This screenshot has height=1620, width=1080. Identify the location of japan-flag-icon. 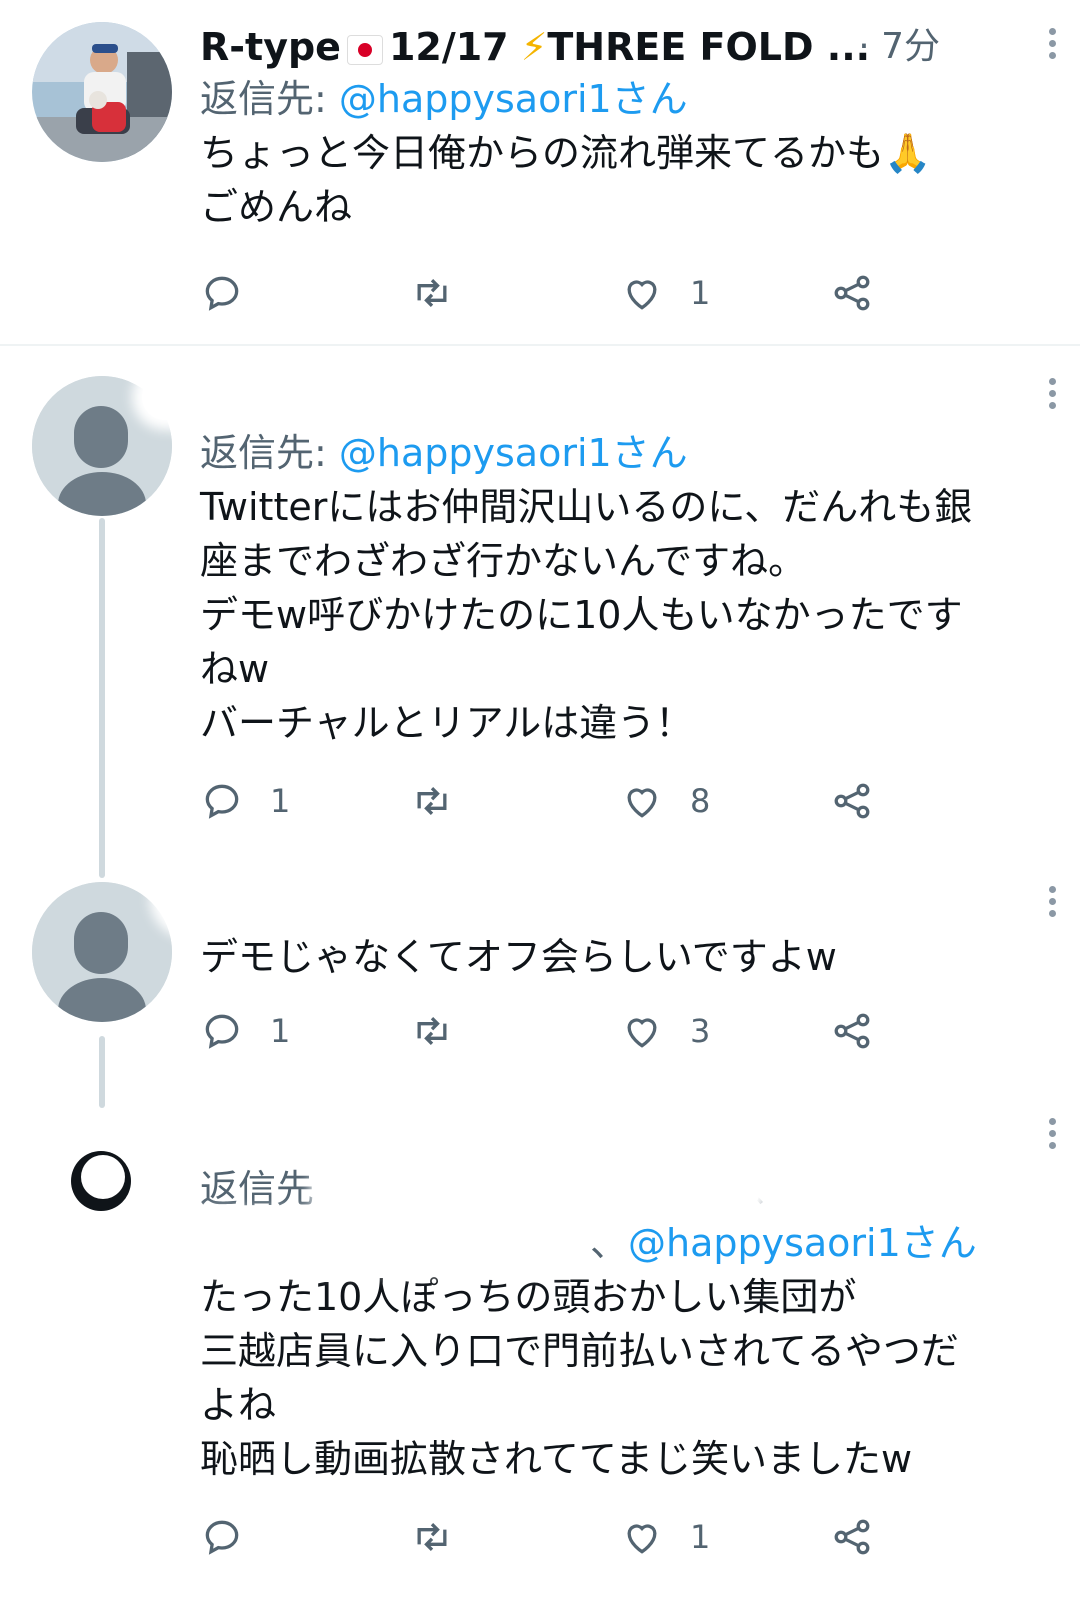
(364, 49).